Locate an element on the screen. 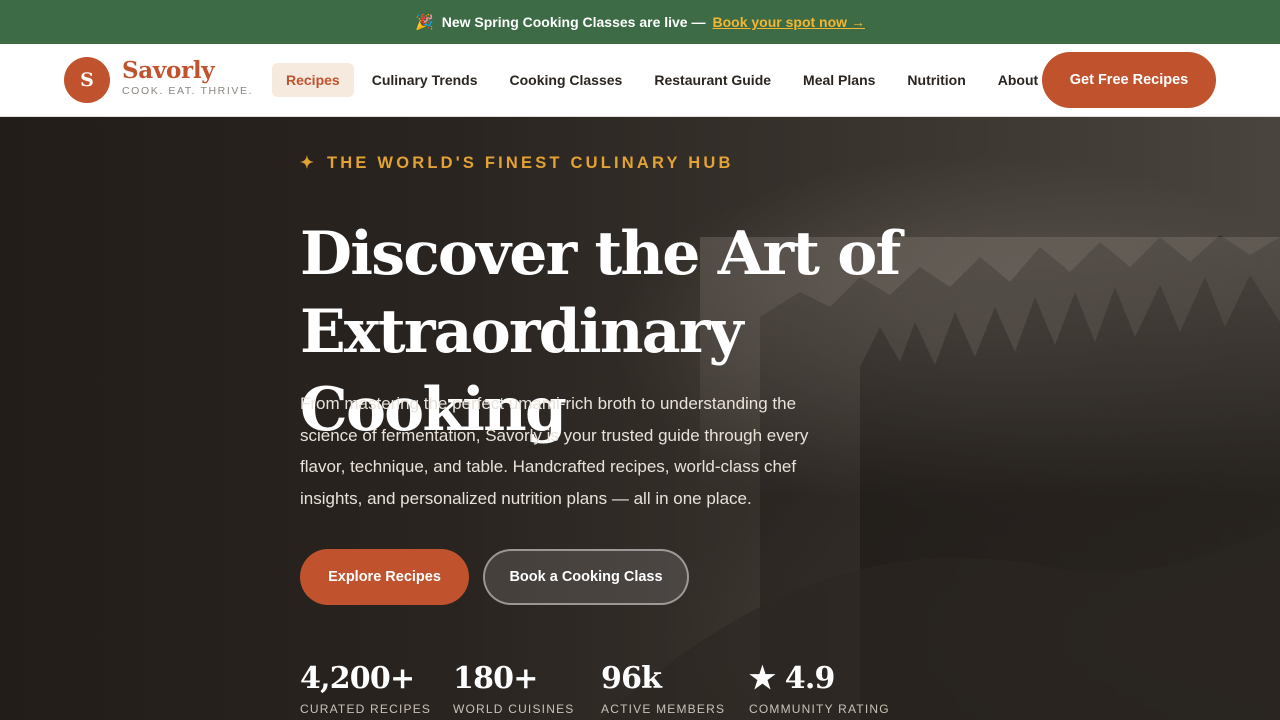 Image resolution: width=1280 pixels, height=720 pixels. stat-rating: ★ 4.9 COMMUNITY RATING is located at coordinates (819, 688).